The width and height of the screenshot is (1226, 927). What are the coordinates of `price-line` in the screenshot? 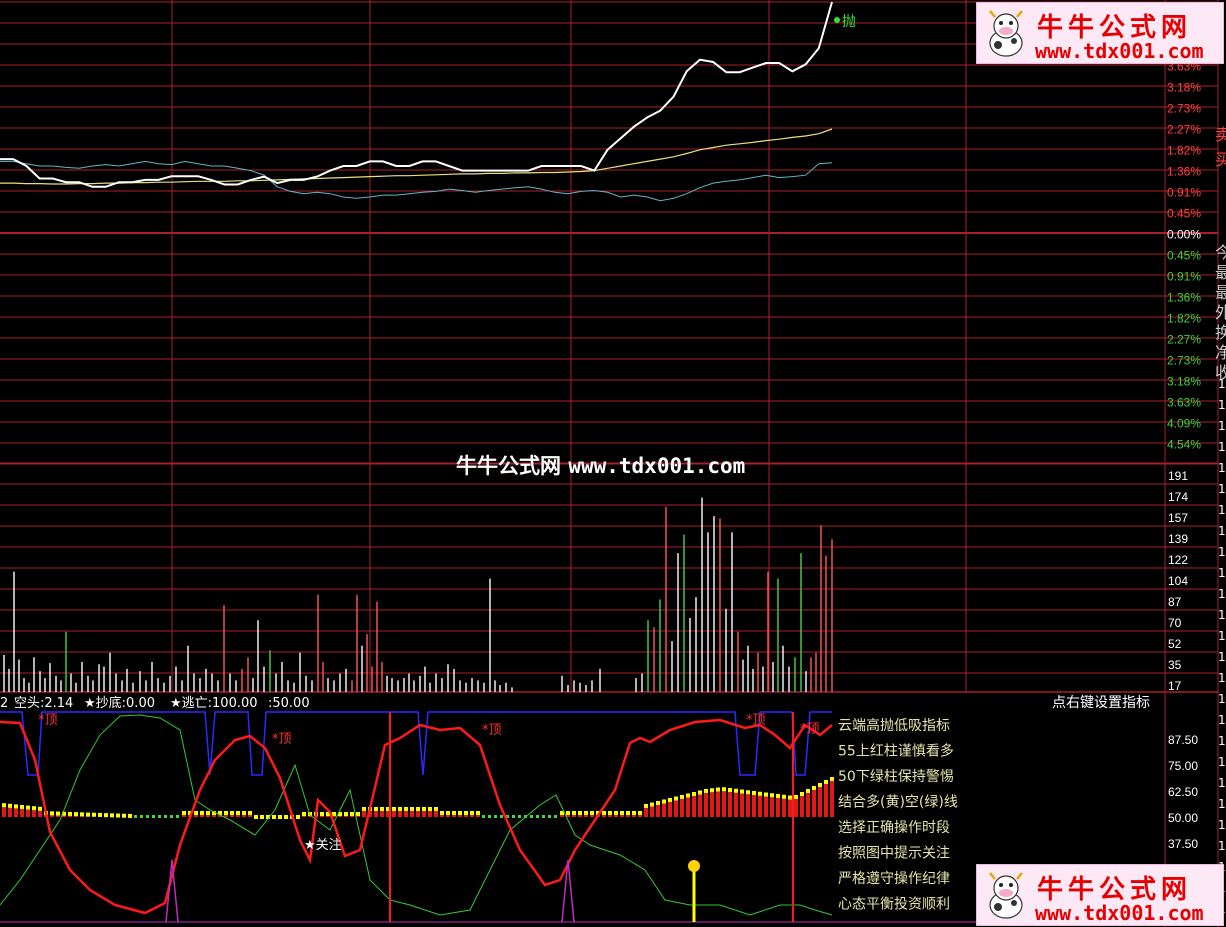 It's located at (416, 94).